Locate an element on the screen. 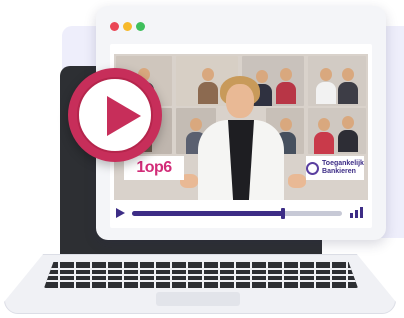 The width and height of the screenshot is (404, 318). video-controls is located at coordinates (241, 213).